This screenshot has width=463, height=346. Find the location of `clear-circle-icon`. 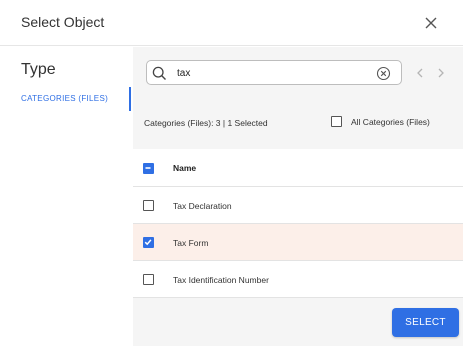

clear-circle-icon is located at coordinates (383, 73).